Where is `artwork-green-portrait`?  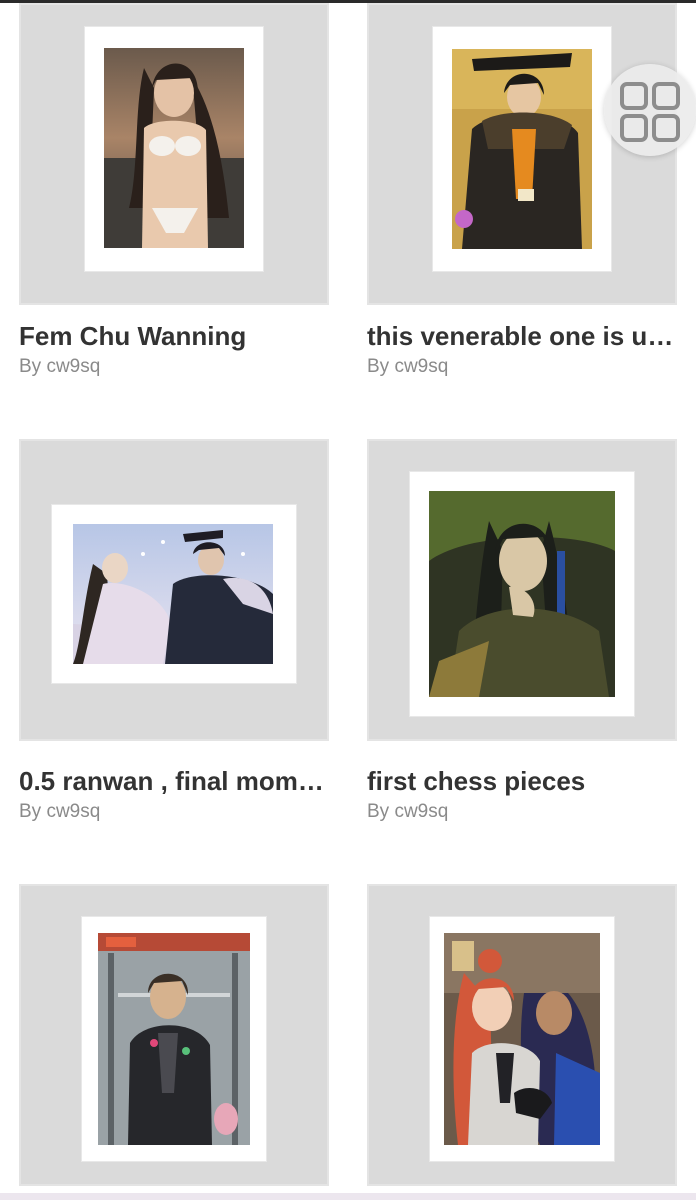 artwork-green-portrait is located at coordinates (522, 594).